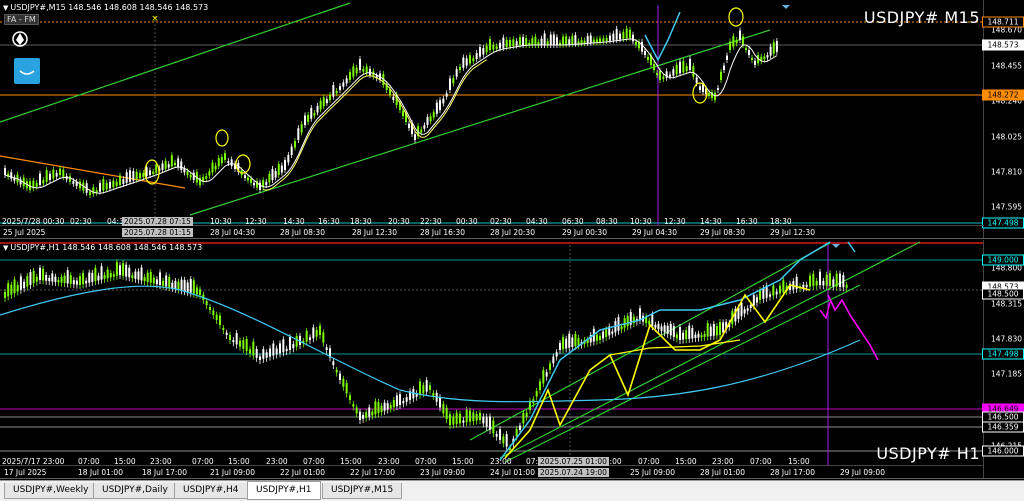 This screenshot has width=1024, height=501. Describe the element at coordinates (284, 490) in the screenshot. I see `tab-chart-3: USDJPY#,H1` at that location.